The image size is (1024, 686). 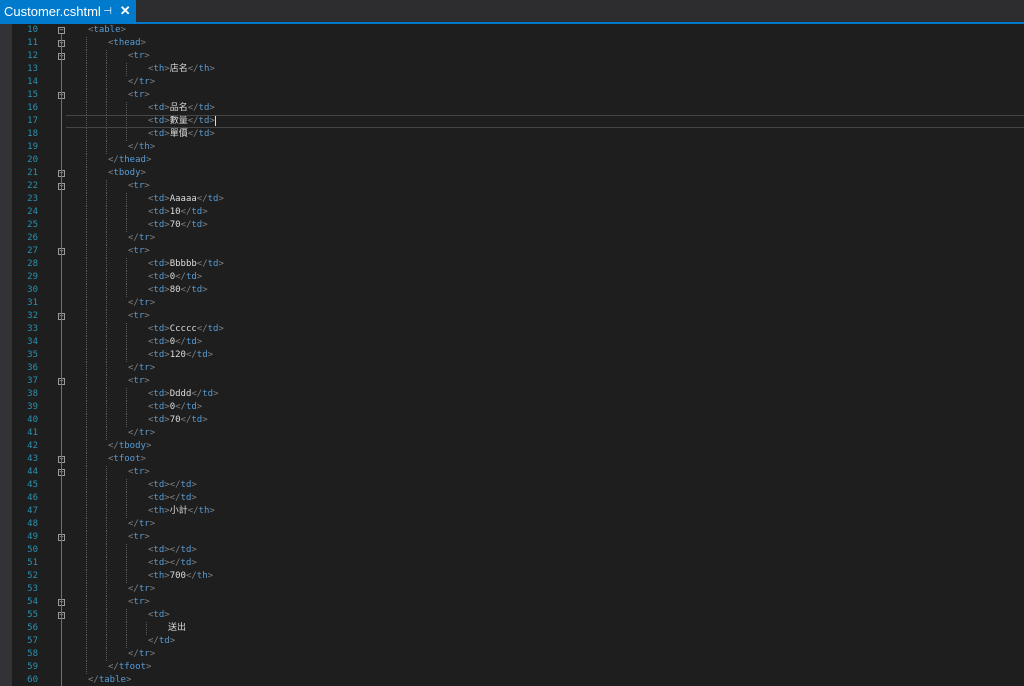 What do you see at coordinates (512, 225) in the screenshot?
I see `code-line: 25 <td>70</td>` at bounding box center [512, 225].